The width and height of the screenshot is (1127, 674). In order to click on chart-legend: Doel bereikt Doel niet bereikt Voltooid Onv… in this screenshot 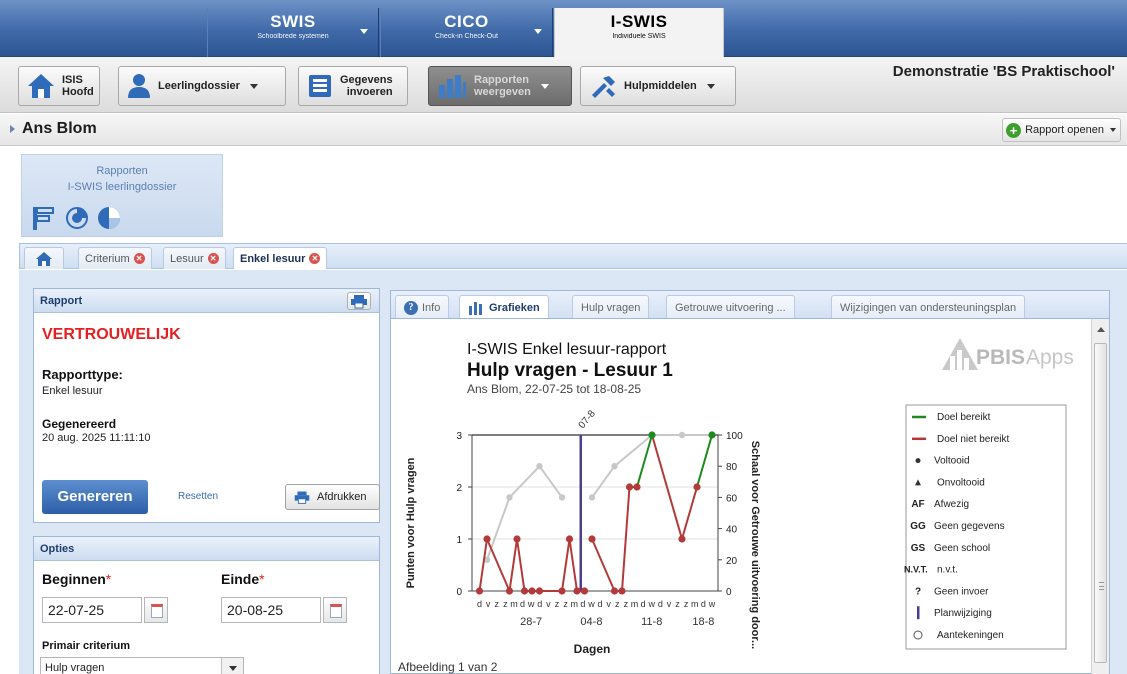, I will do `click(985, 527)`.